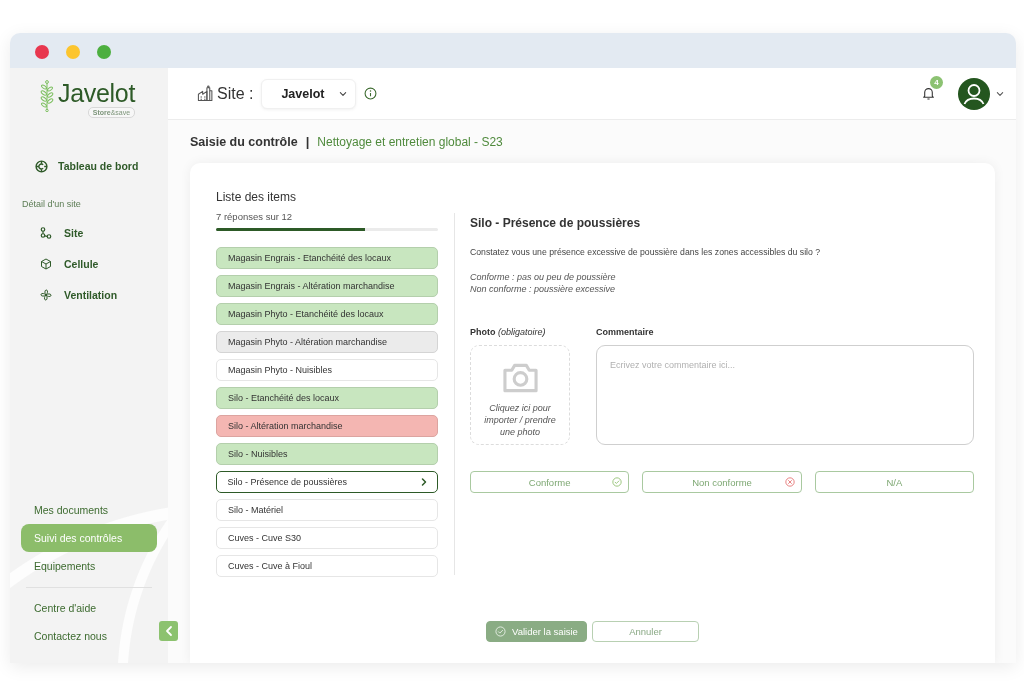 Image resolution: width=1024 pixels, height=693 pixels. I want to click on checklist-item: Silo - Matériel, so click(327, 510).